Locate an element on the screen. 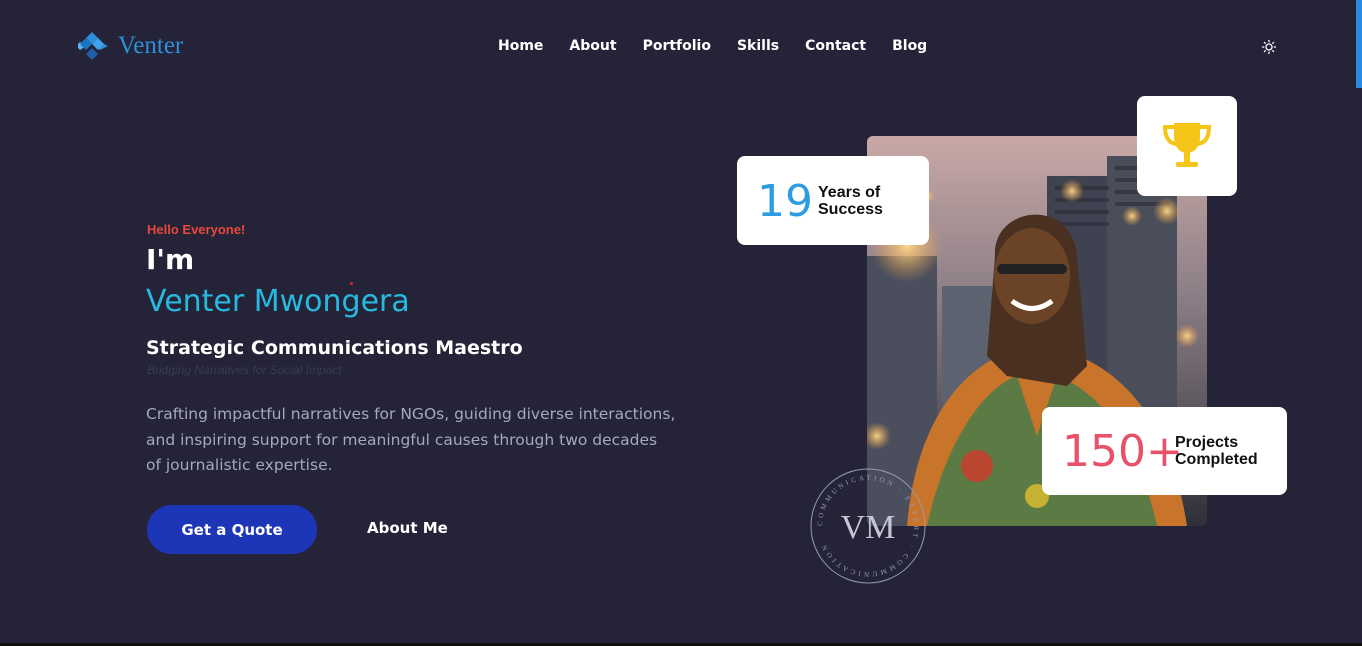 This screenshot has height=646, width=1362. sun-icon is located at coordinates (1269, 47).